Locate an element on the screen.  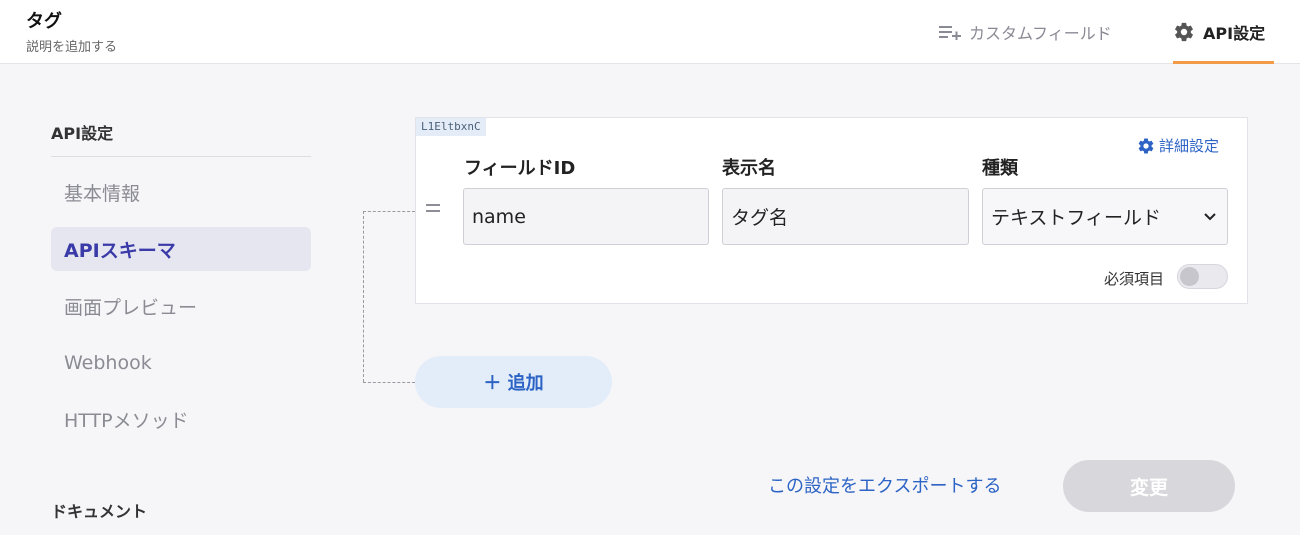
type-select: テキストフィールド is located at coordinates (1105, 216).